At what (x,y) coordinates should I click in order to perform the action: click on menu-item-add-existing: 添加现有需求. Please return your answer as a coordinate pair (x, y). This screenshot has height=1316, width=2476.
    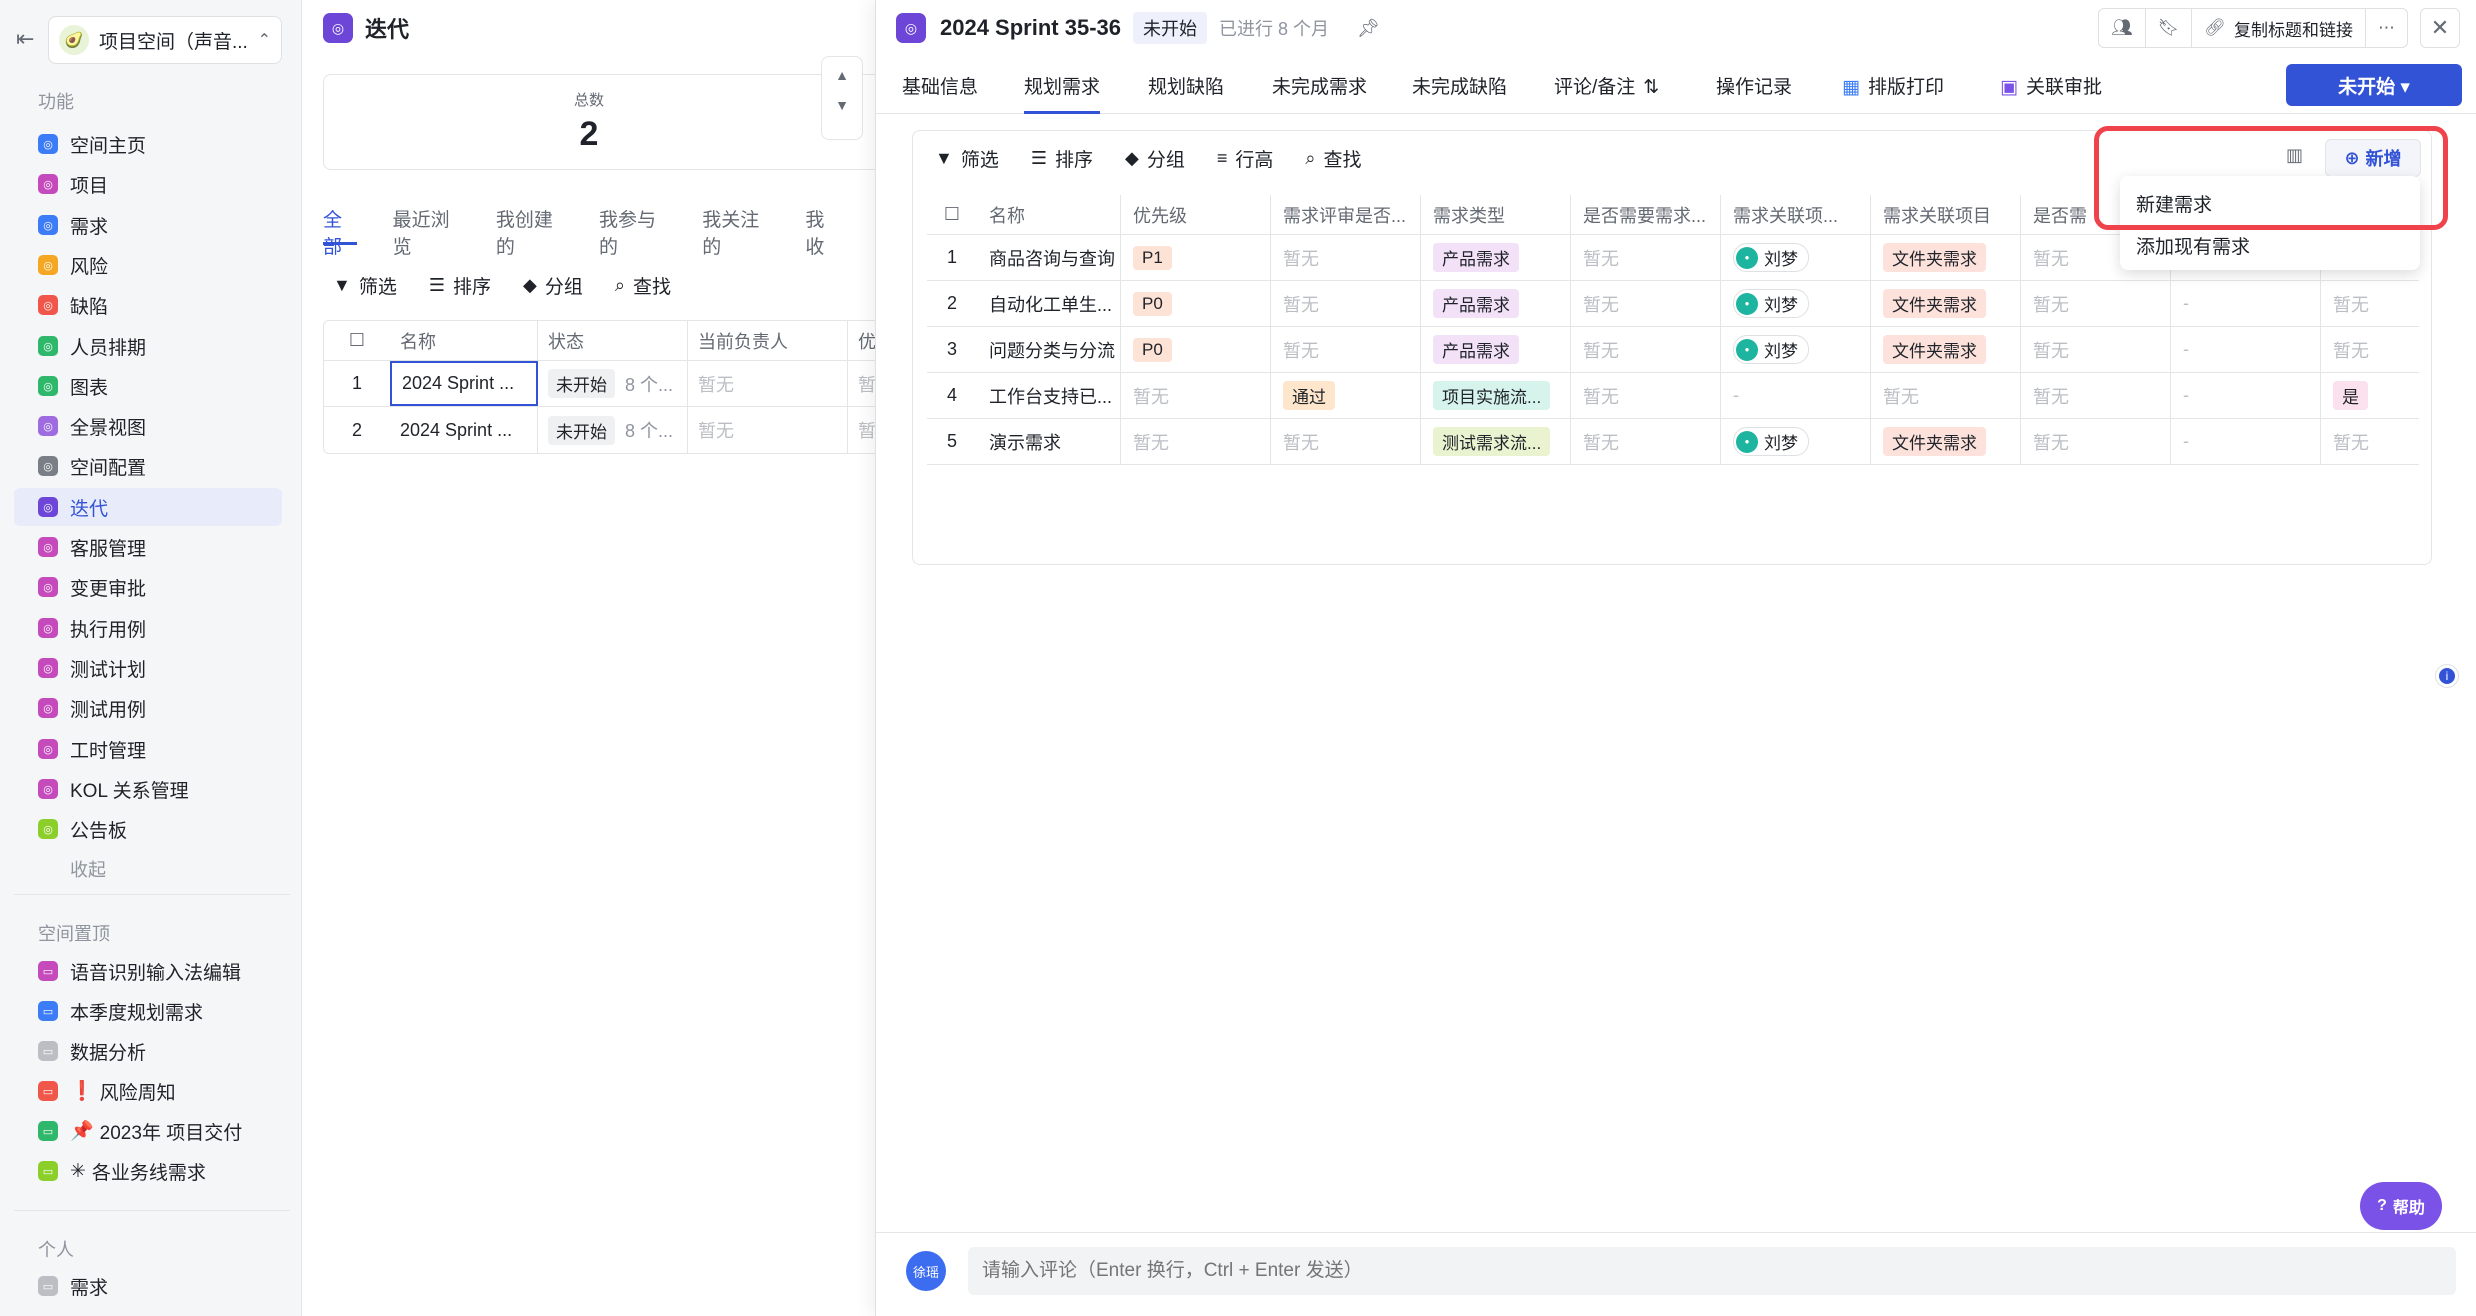
    Looking at the image, I should click on (2270, 245).